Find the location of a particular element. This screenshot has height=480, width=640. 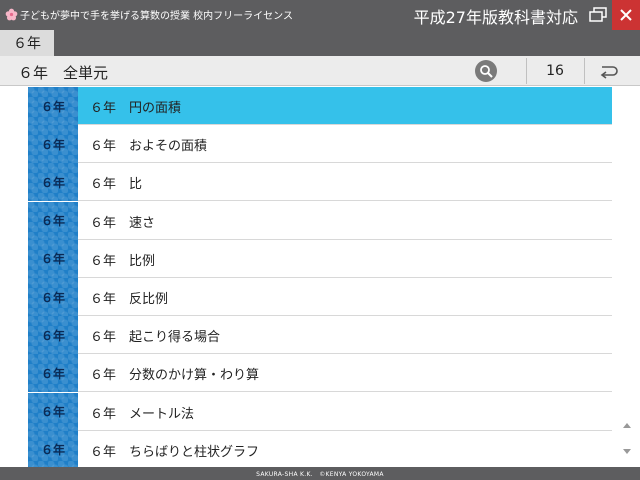

search-button is located at coordinates (486, 71).